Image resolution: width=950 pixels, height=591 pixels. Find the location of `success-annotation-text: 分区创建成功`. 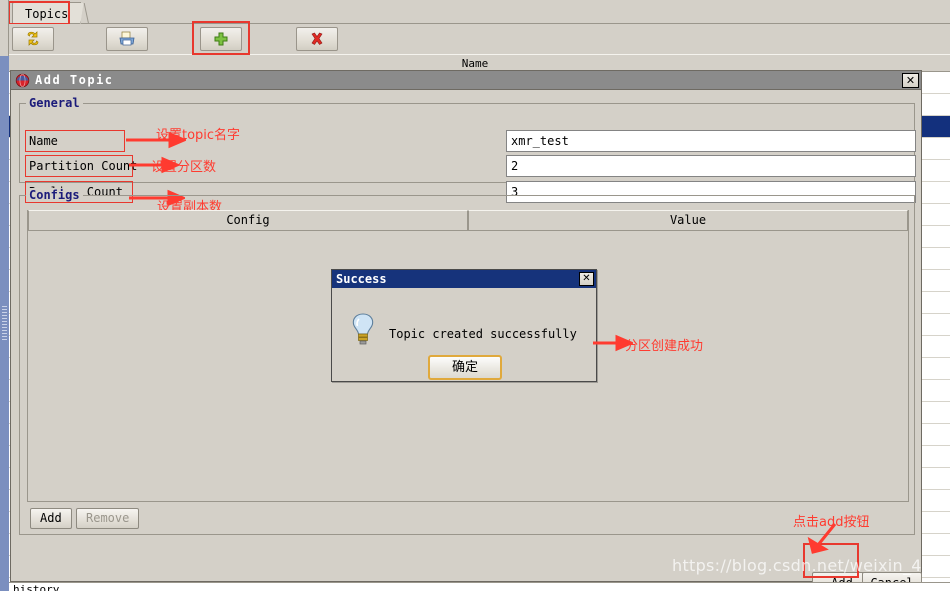

success-annotation-text: 分区创建成功 is located at coordinates (664, 346).